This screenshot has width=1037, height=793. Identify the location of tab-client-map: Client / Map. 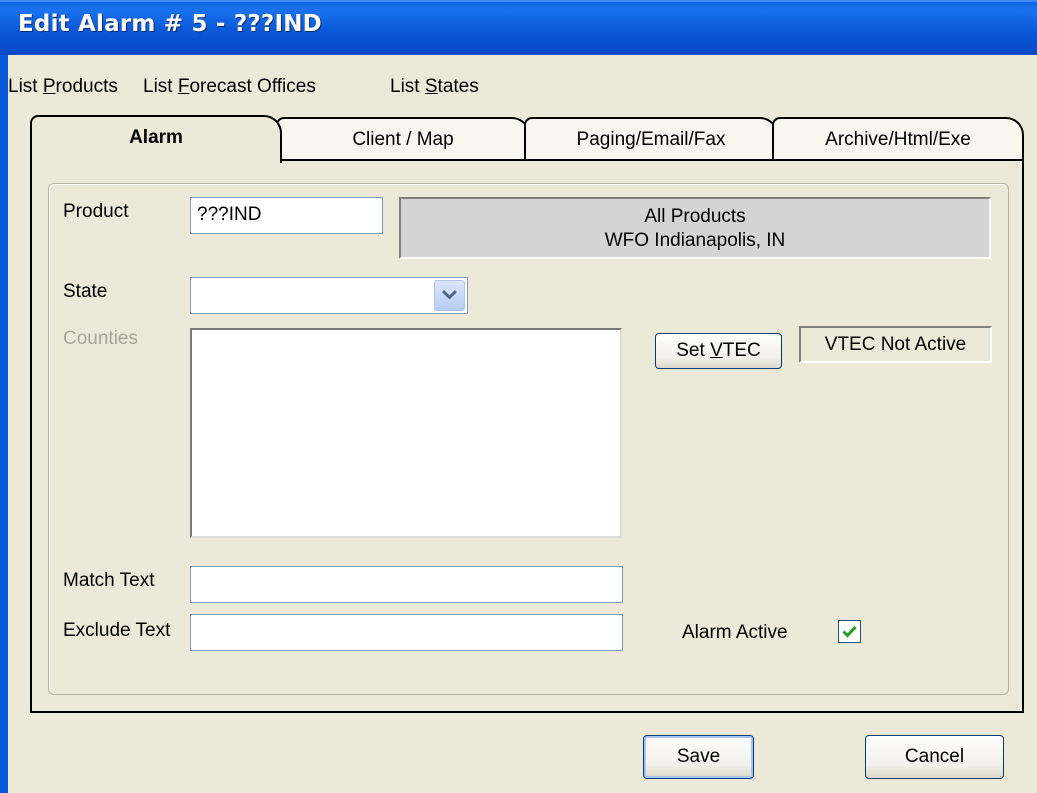
(403, 139).